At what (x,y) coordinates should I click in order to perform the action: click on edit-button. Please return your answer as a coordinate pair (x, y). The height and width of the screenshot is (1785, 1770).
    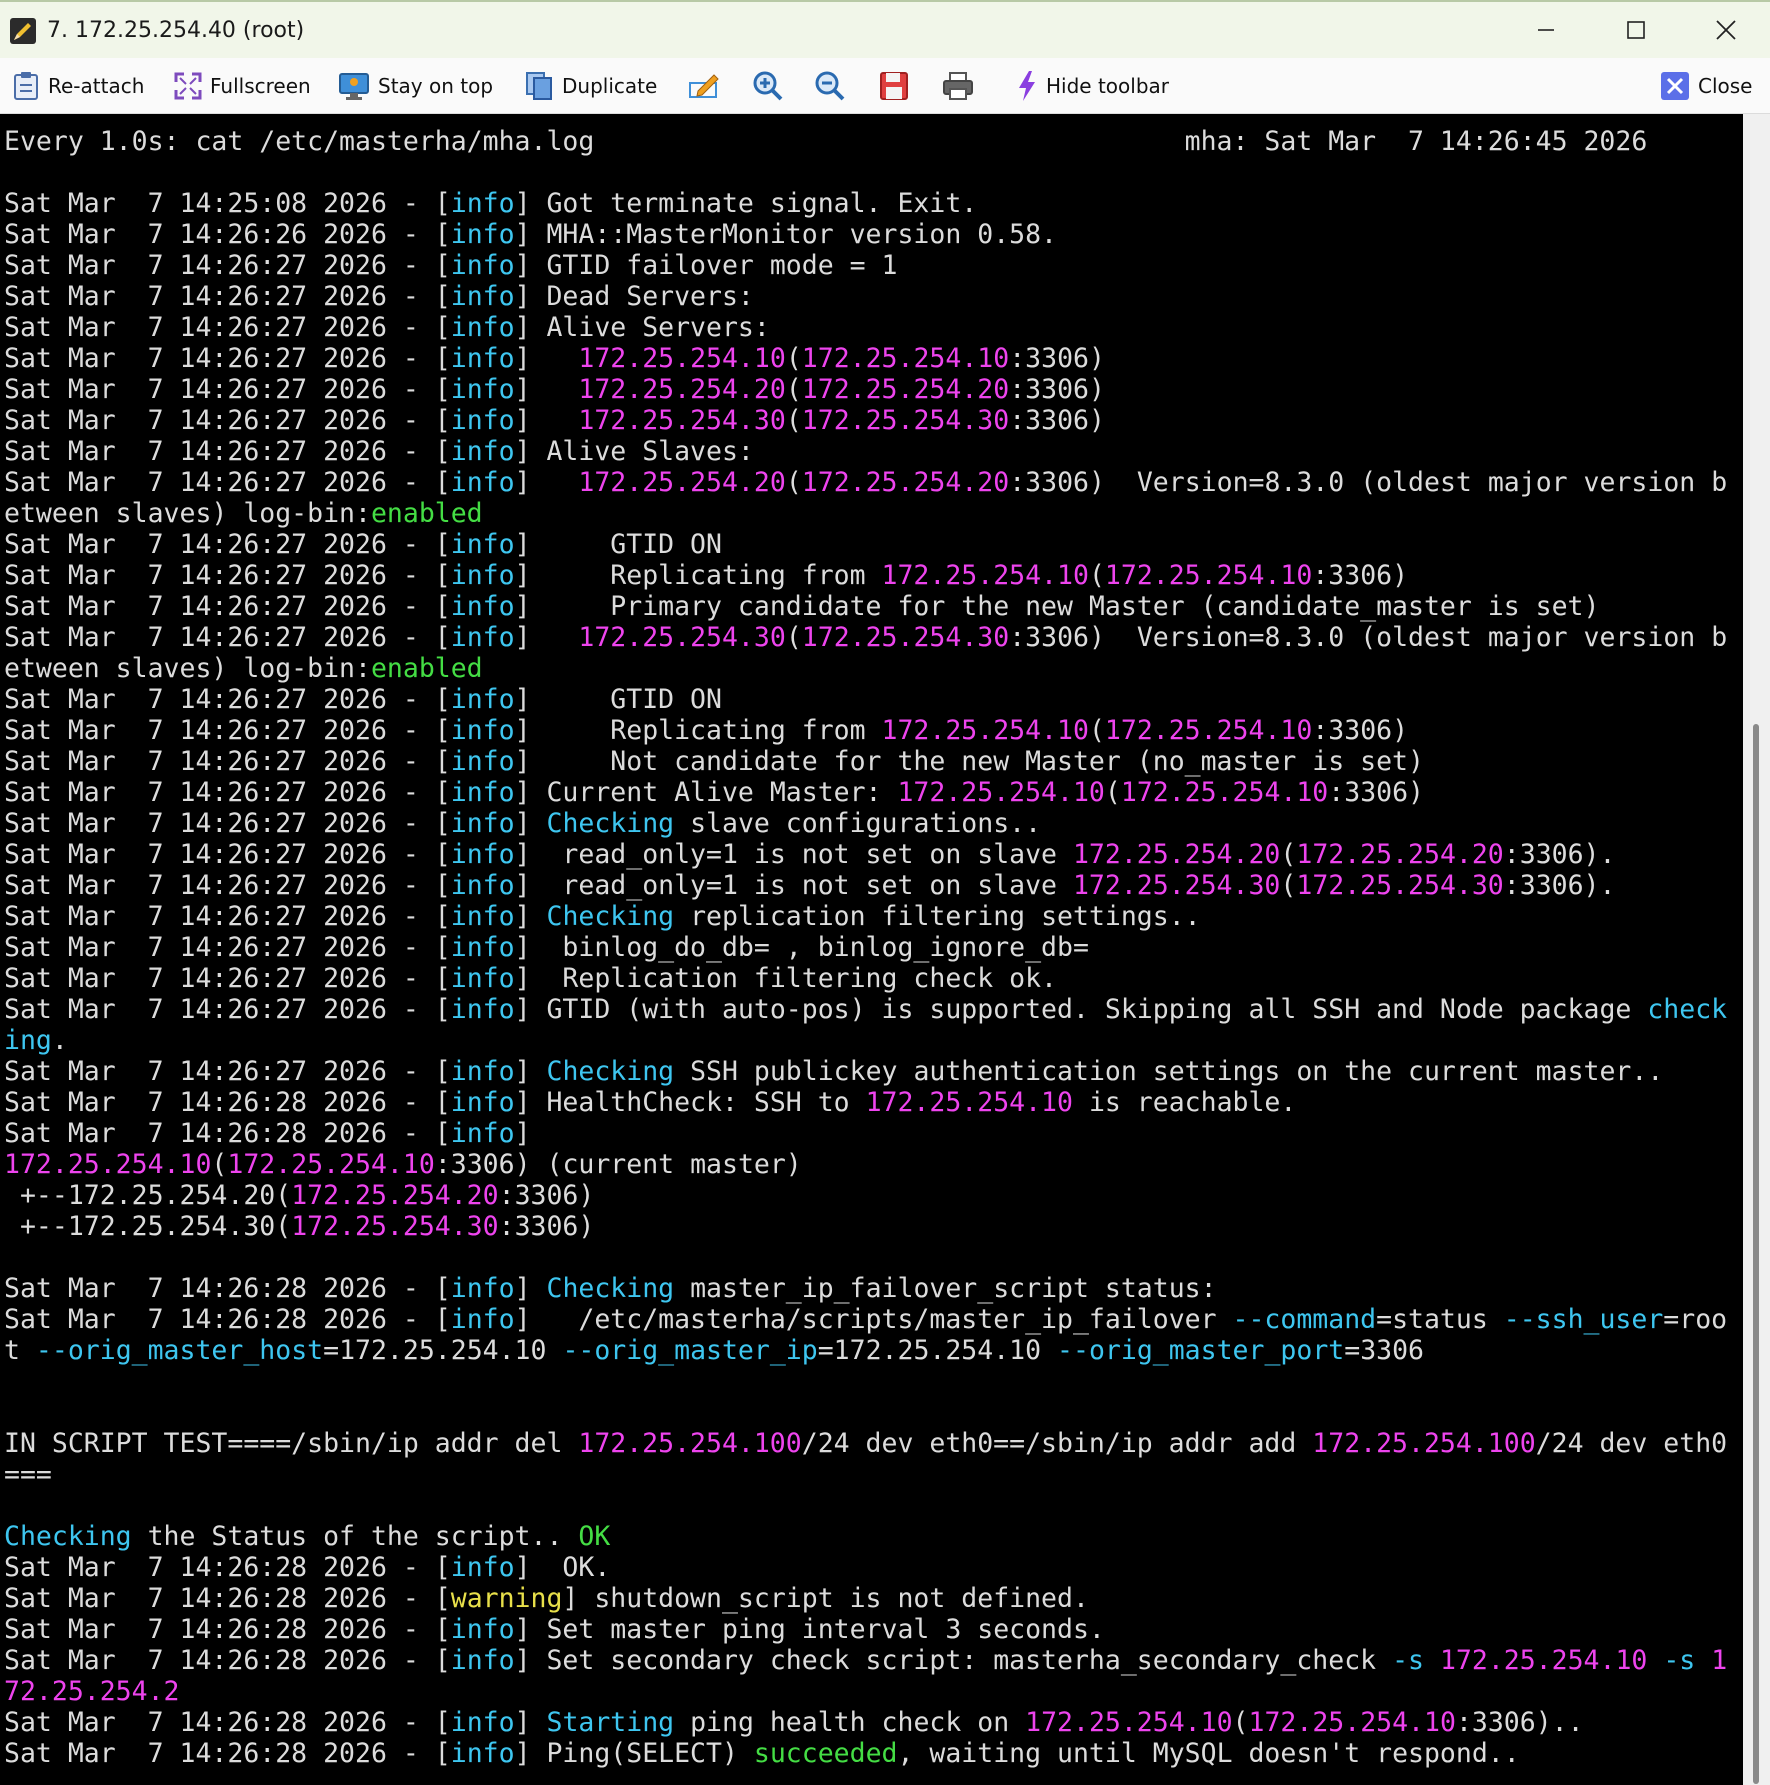
    Looking at the image, I should click on (704, 86).